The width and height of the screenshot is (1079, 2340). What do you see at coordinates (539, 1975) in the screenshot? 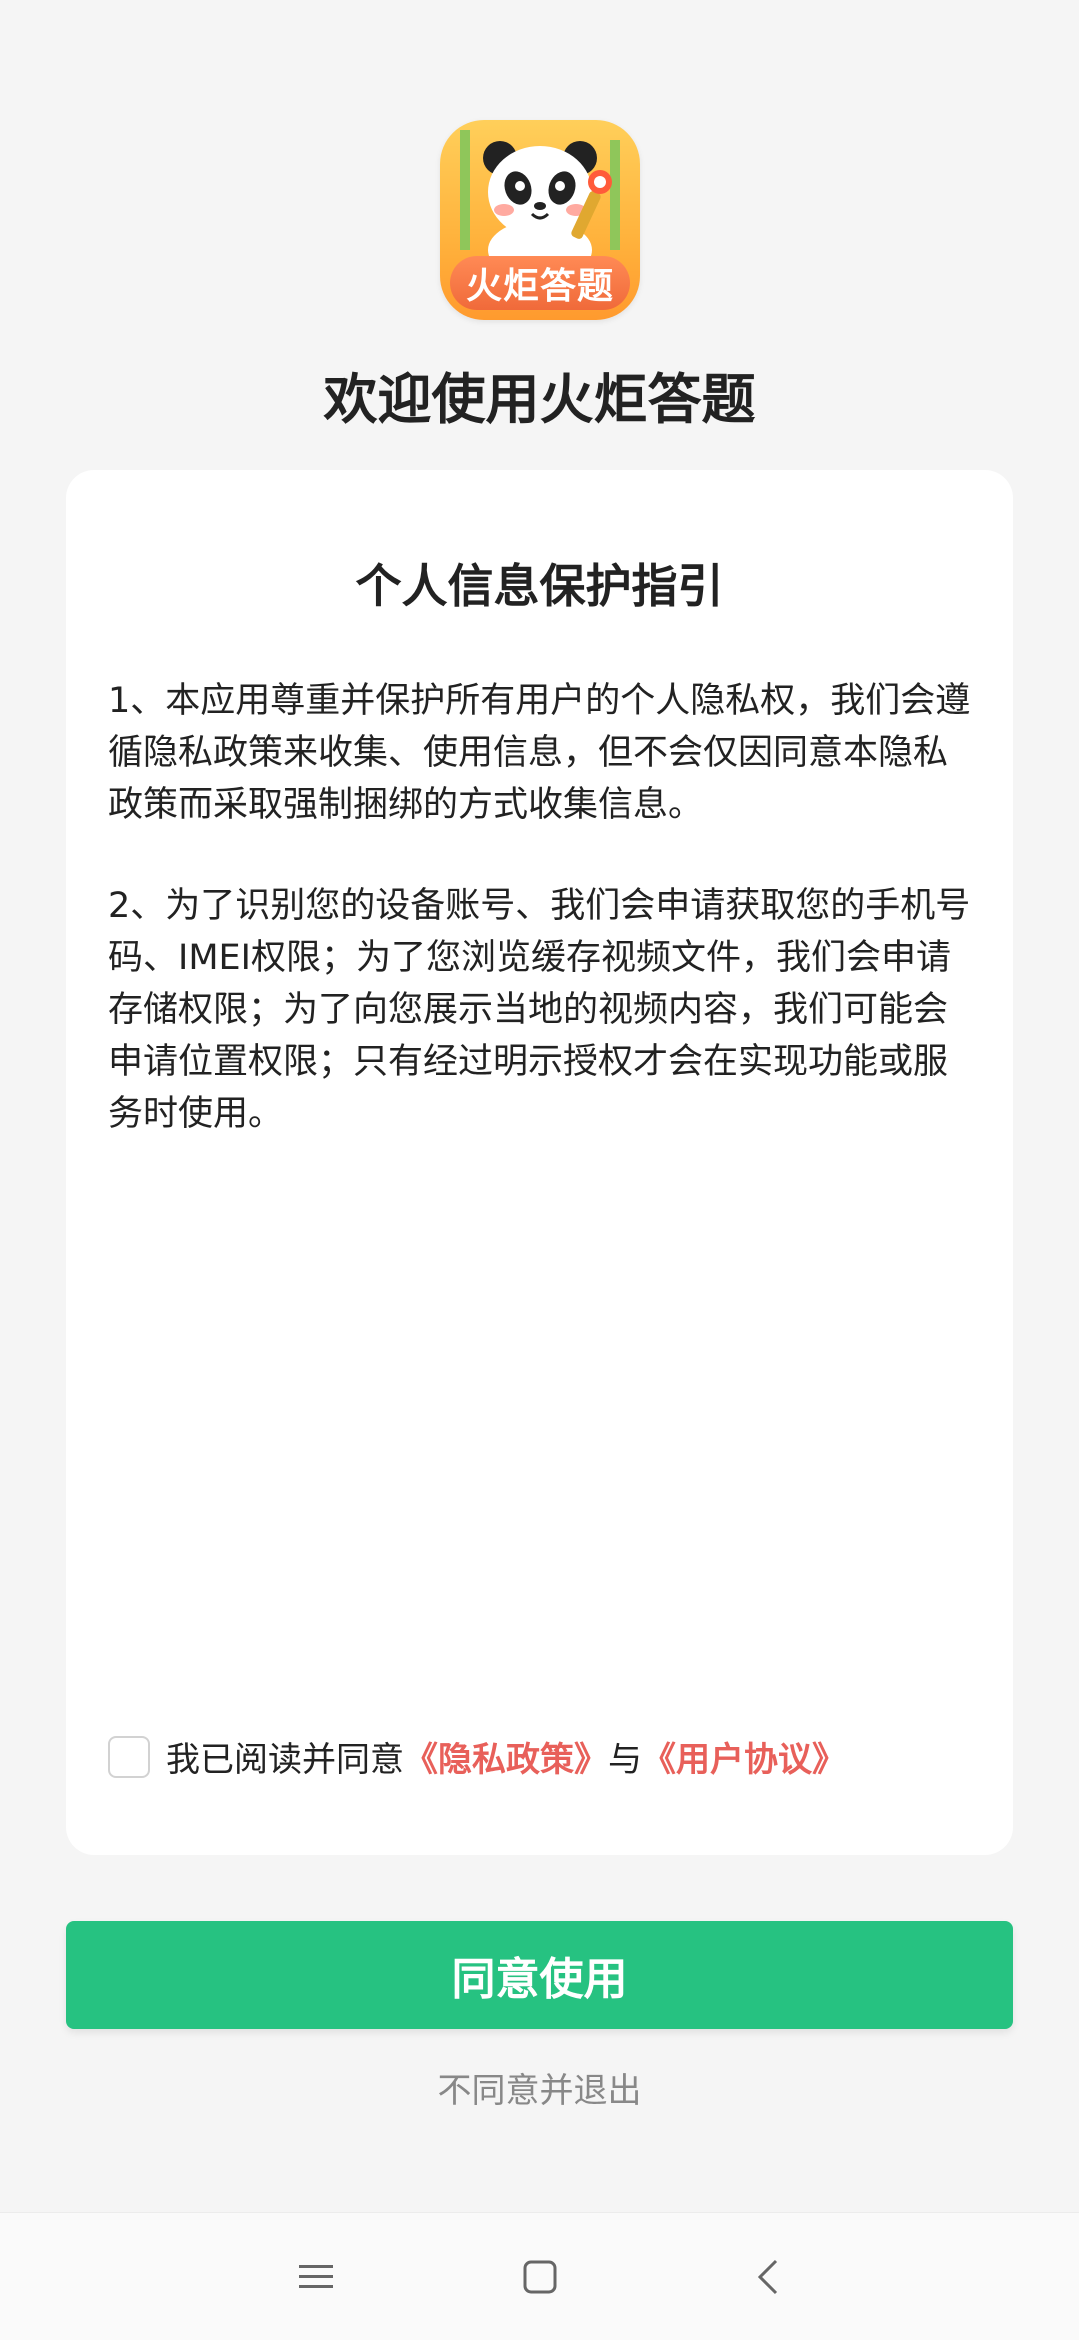
I see `agree-button: 同意使用` at bounding box center [539, 1975].